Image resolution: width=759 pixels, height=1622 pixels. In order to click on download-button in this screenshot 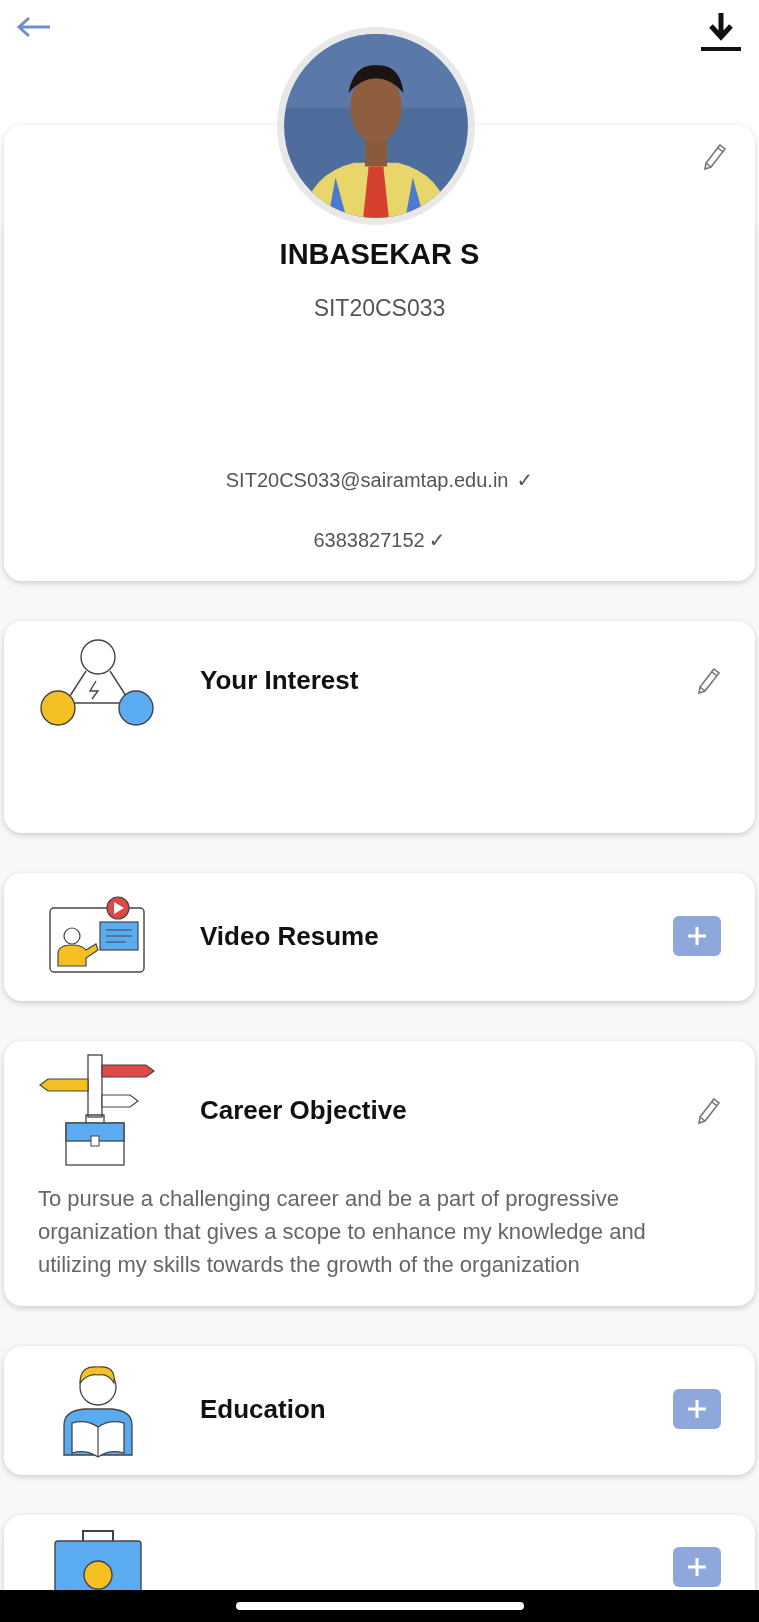, I will do `click(721, 32)`.